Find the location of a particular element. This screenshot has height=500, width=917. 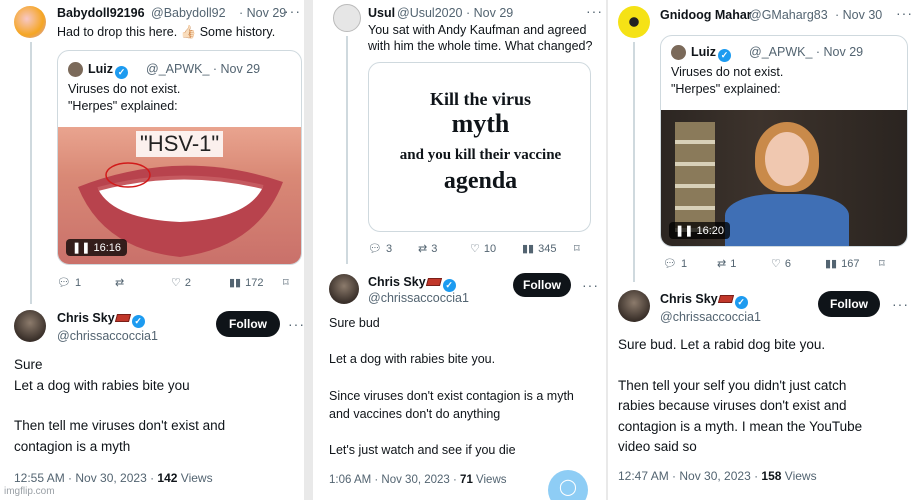

post-metadata: 1:06 AM · Nov 30, 2023 · 71 Views is located at coordinates (418, 480).